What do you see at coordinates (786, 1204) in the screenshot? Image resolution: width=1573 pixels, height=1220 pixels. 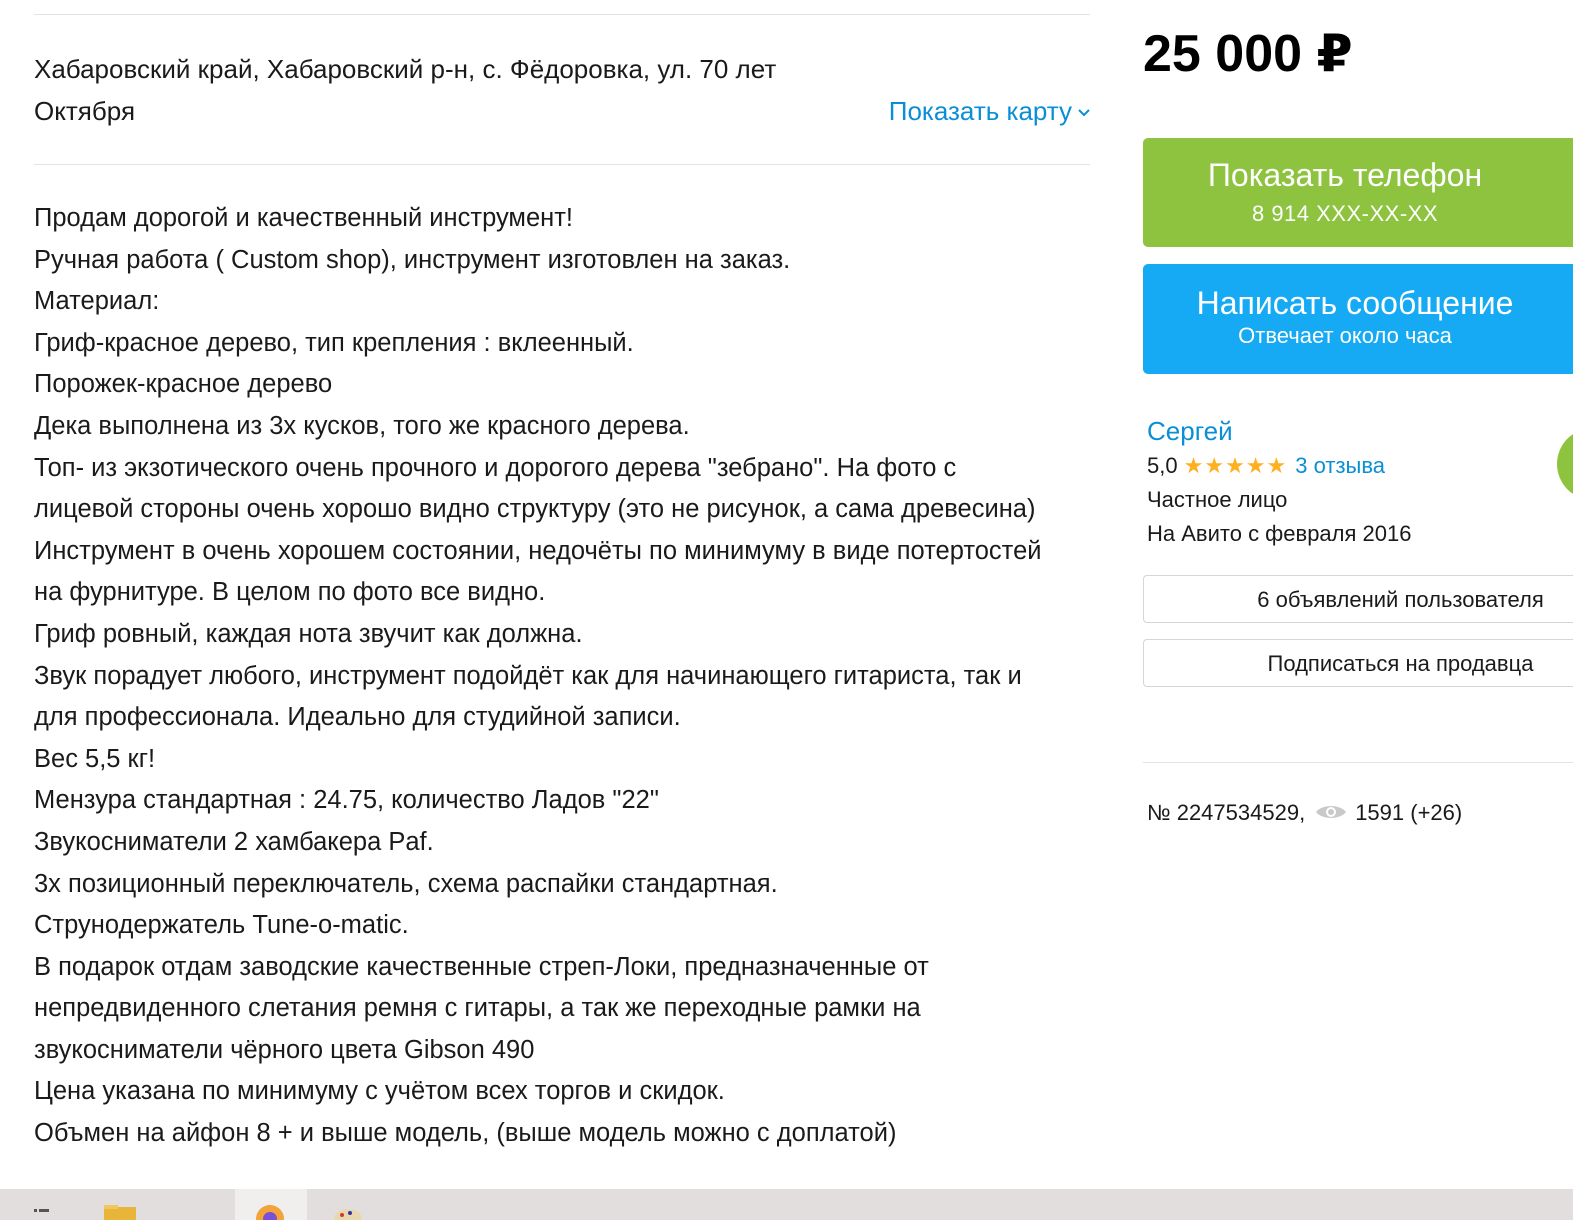 I see `taskbar` at bounding box center [786, 1204].